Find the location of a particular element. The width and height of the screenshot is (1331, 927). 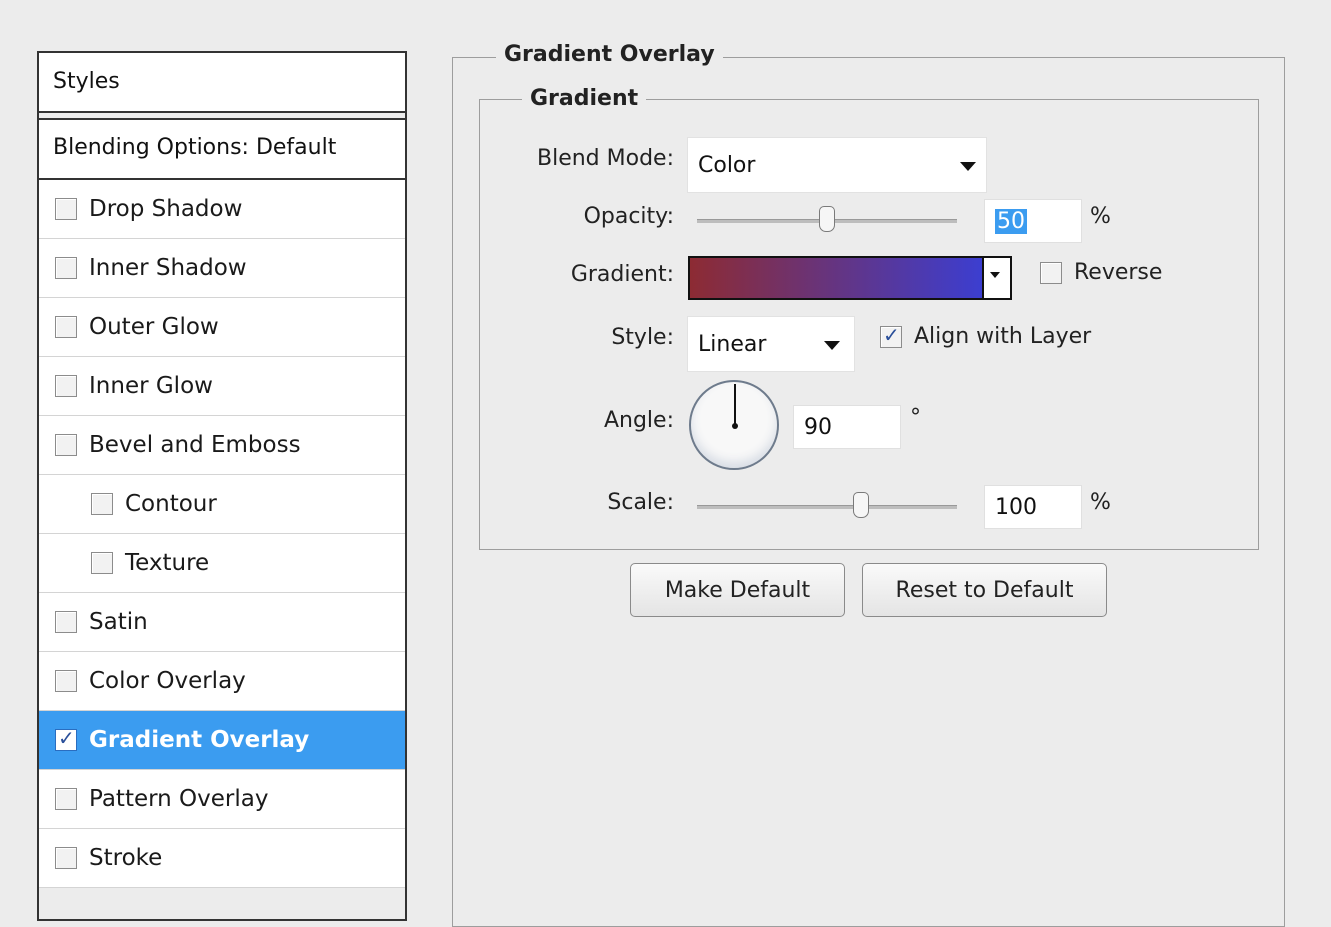

align-with-layer-label: Align with Layer is located at coordinates (1003, 336).